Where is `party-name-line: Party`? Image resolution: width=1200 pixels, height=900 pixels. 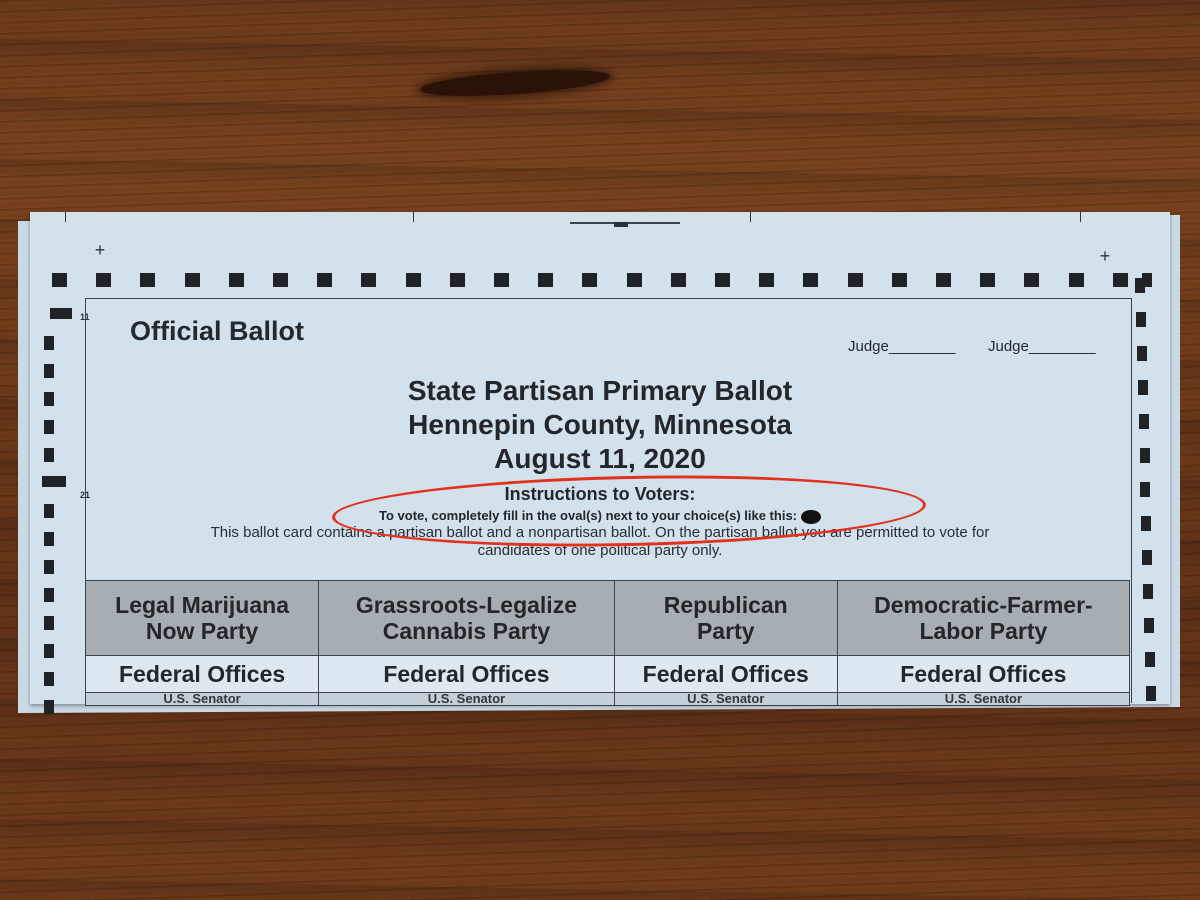
party-name-line: Party is located at coordinates (725, 631).